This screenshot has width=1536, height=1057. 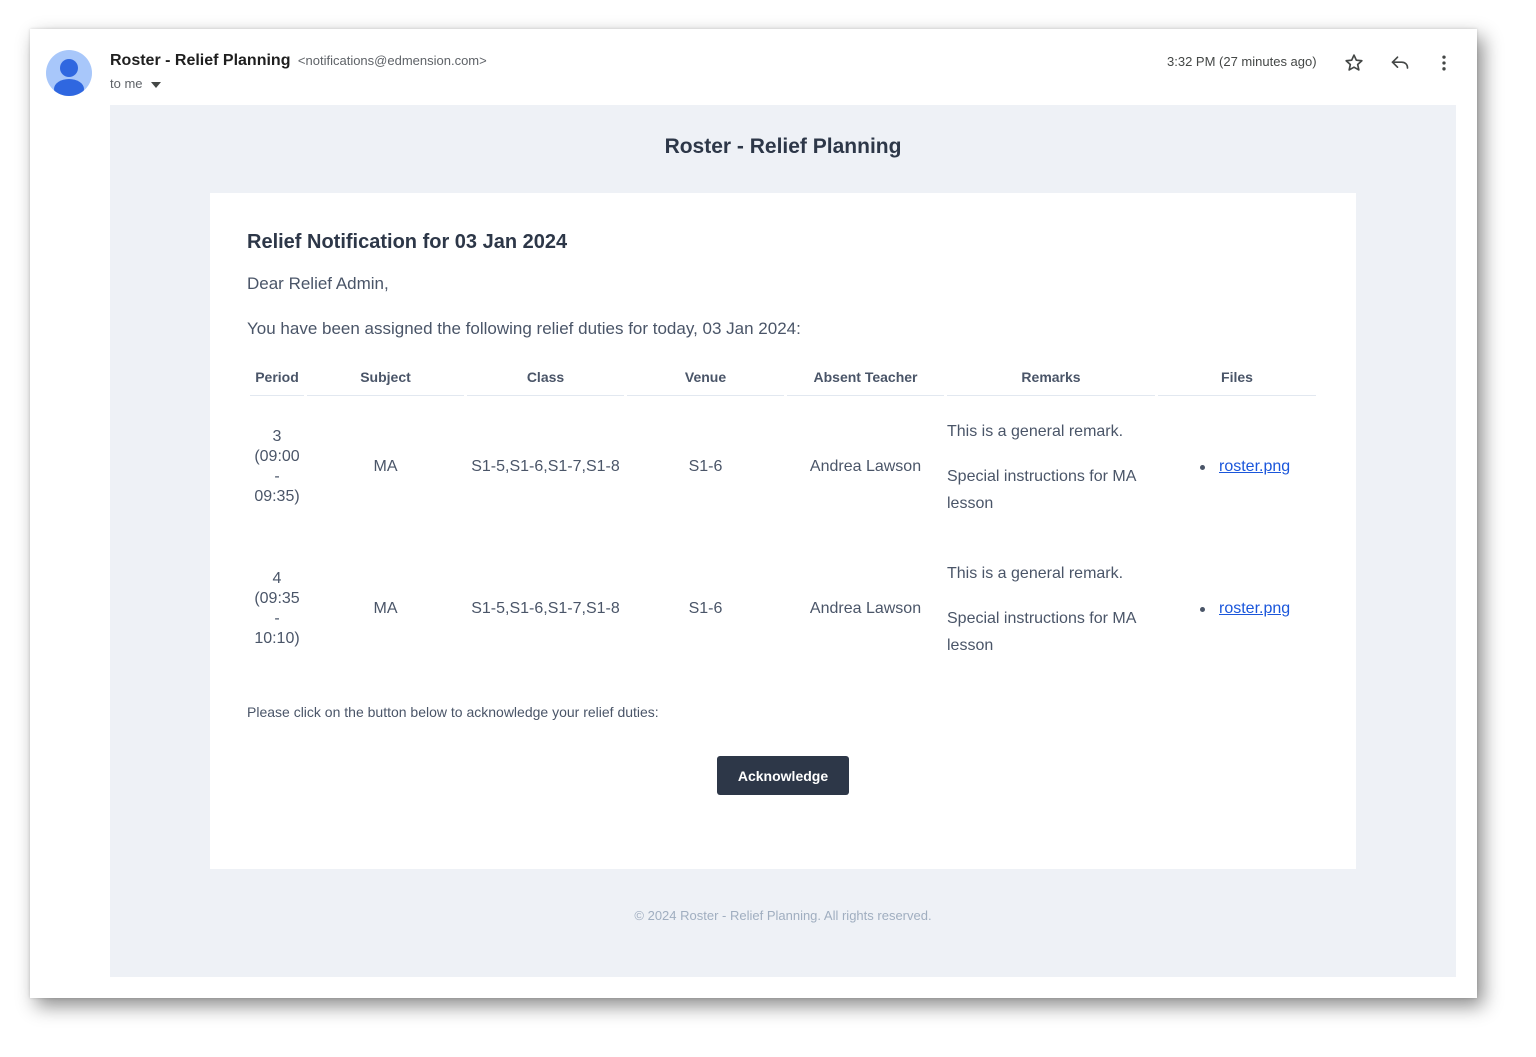 I want to click on sender-avatar, so click(x=69, y=73).